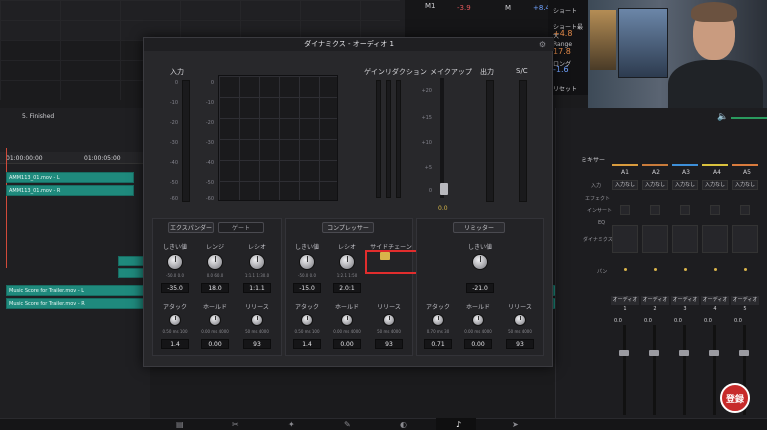  I want to click on compressor-attack-knob, so click(307, 320).